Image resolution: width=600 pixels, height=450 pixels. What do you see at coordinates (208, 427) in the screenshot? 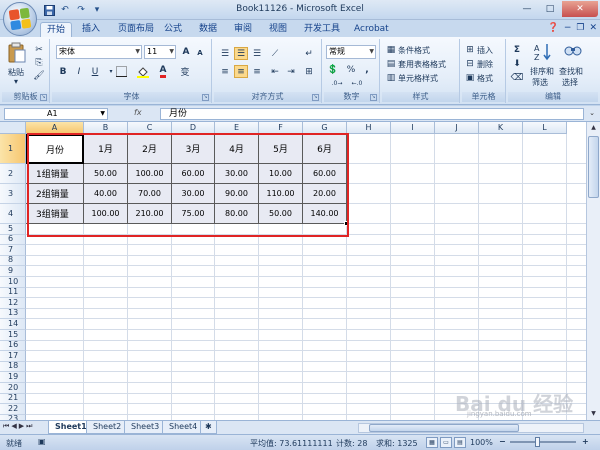
I see `new-sheet-icon: ✱` at bounding box center [208, 427].